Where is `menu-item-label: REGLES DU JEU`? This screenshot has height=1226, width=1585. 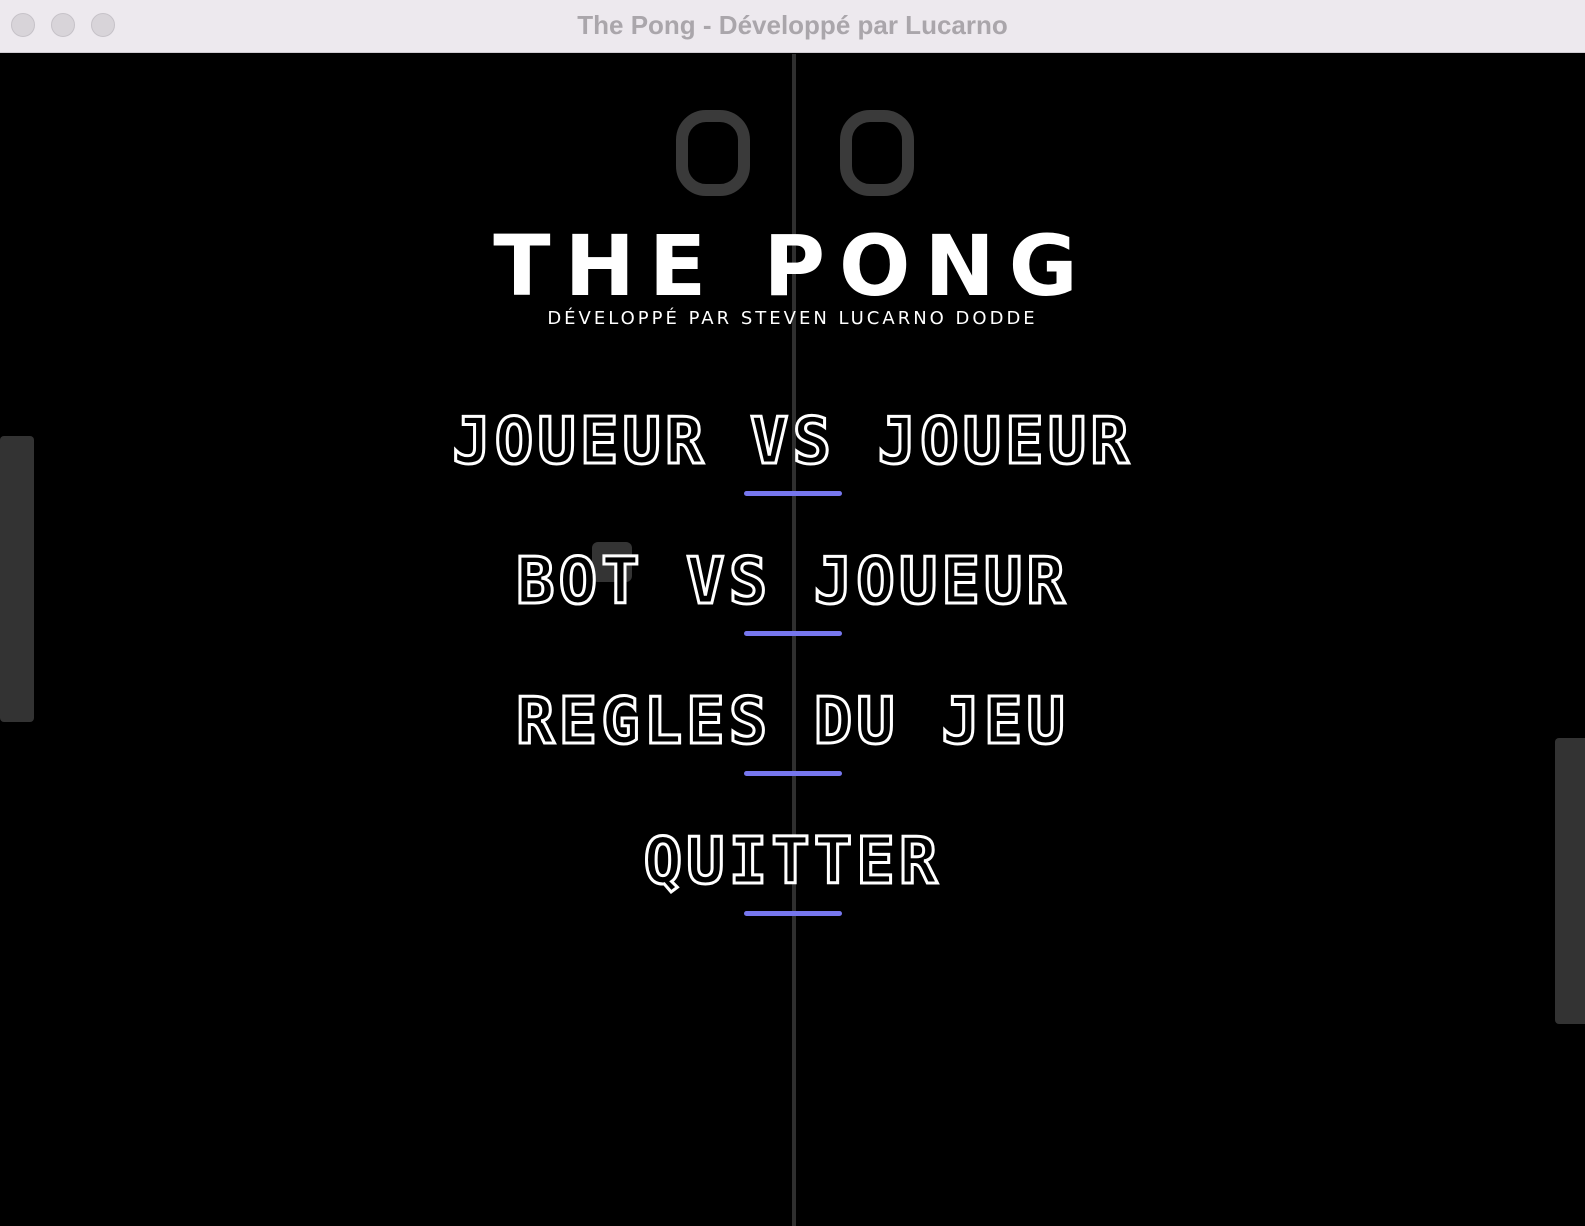
menu-item-label: REGLES DU JEU is located at coordinates (792, 722).